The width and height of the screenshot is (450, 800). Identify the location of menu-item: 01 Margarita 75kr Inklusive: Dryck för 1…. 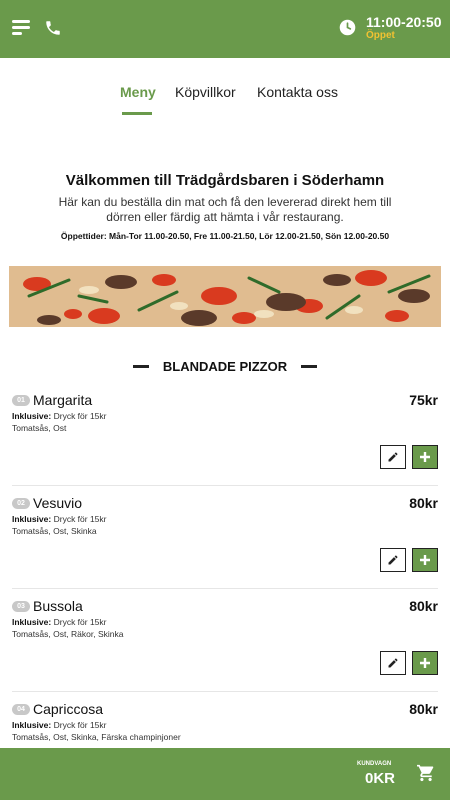
(225, 442).